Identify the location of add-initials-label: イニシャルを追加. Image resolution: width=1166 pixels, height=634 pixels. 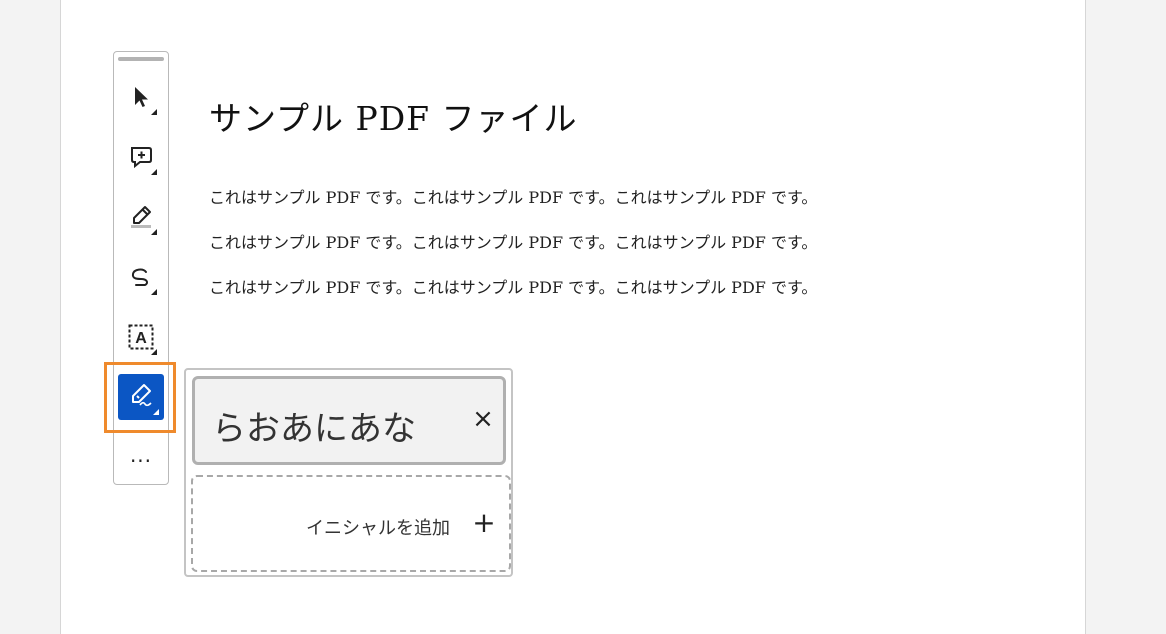
(378, 528).